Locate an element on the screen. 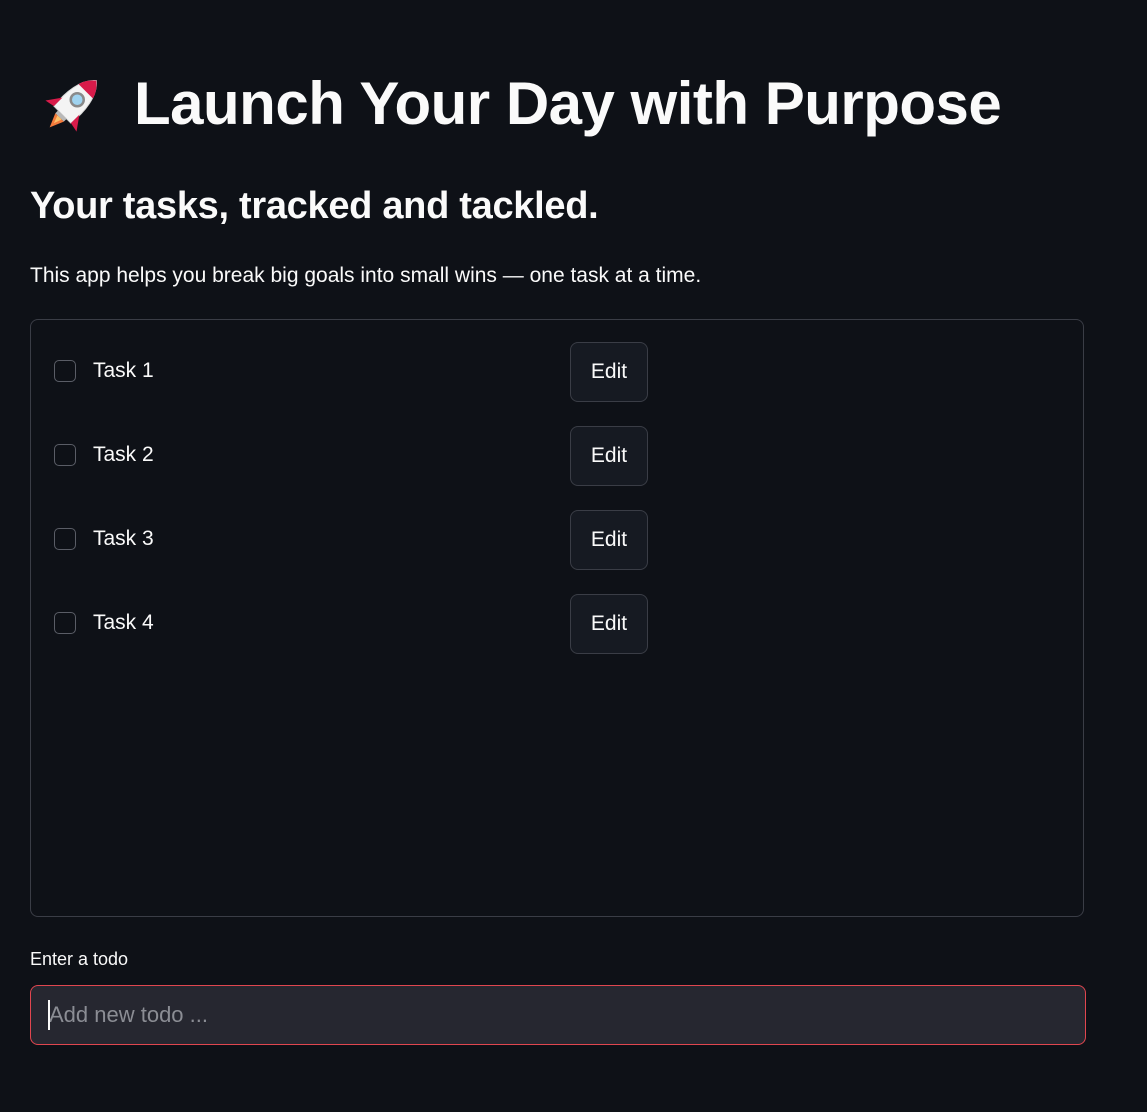 The image size is (1147, 1112). page-subtitle: Your tasks, tracked and tackled. is located at coordinates (314, 206).